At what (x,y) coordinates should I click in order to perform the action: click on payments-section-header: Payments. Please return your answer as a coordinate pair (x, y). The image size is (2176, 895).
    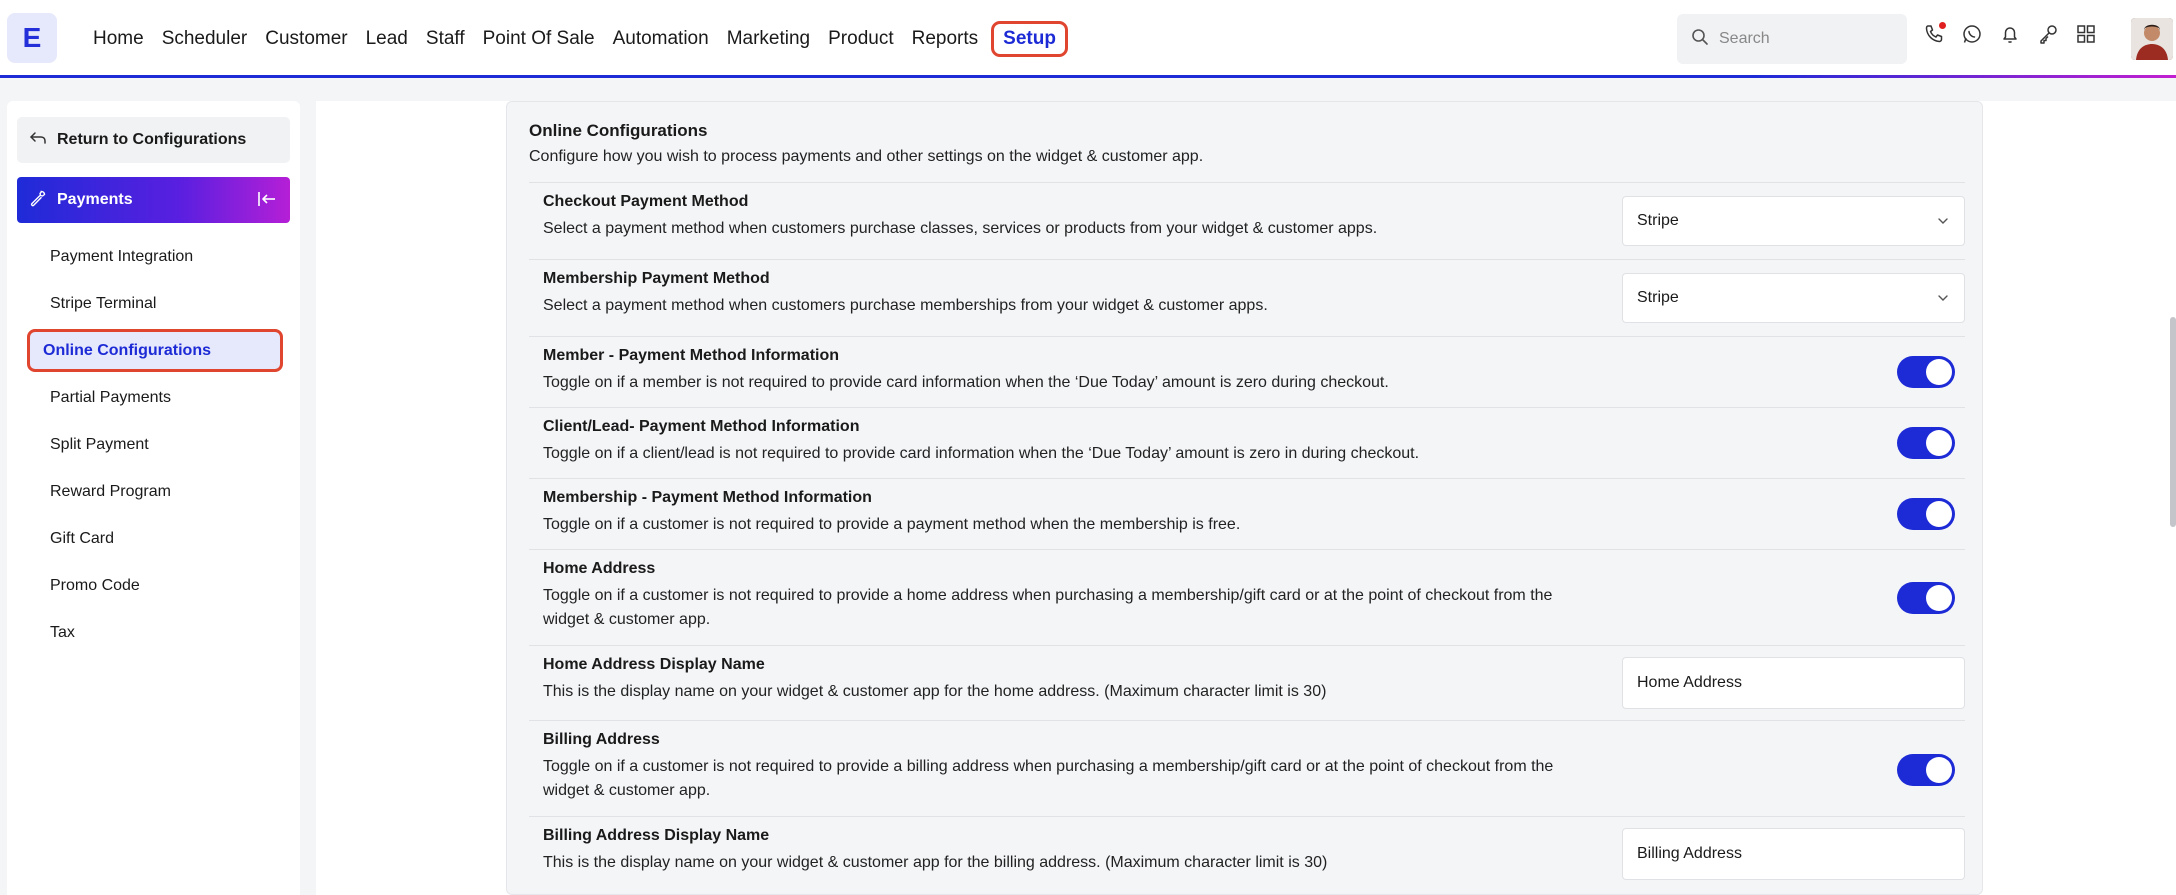
    Looking at the image, I should click on (153, 200).